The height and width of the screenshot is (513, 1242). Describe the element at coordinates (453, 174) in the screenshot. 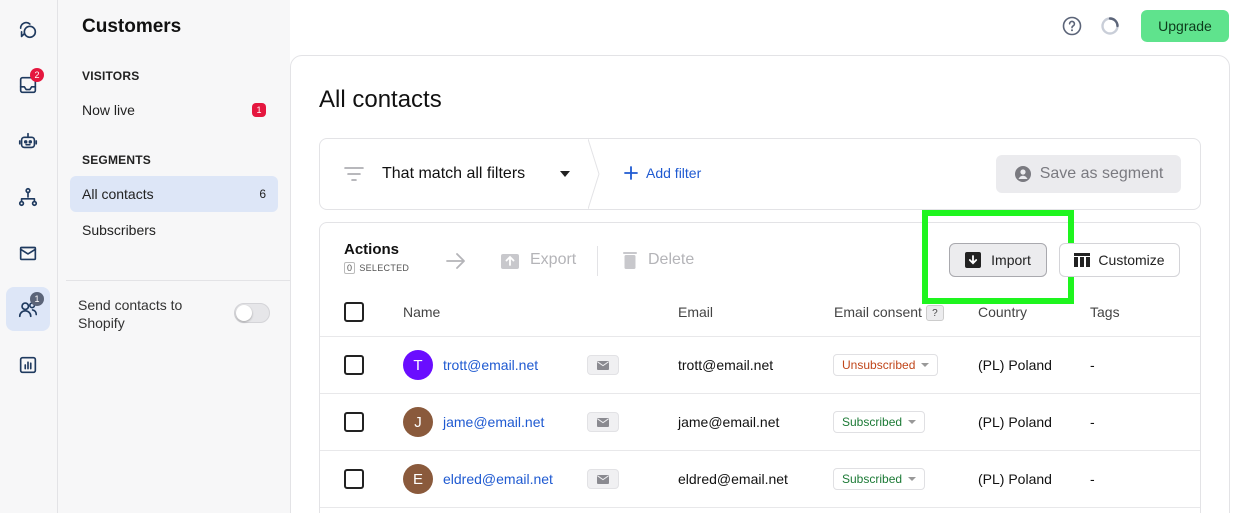

I see `filter-match-select: That match all filters` at that location.